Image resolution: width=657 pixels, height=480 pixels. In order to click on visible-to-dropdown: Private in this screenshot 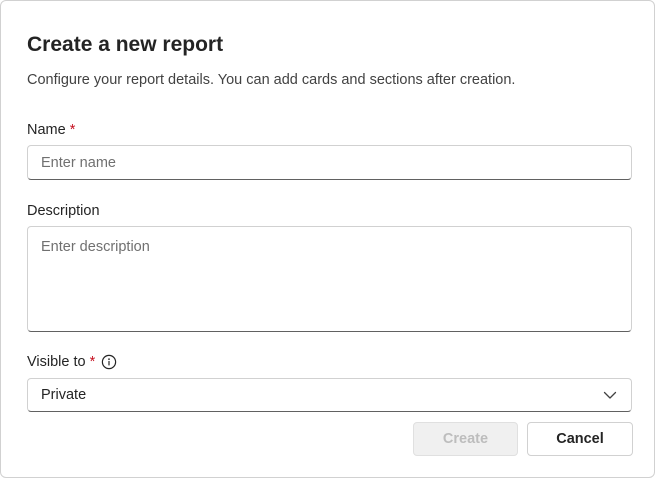, I will do `click(329, 395)`.